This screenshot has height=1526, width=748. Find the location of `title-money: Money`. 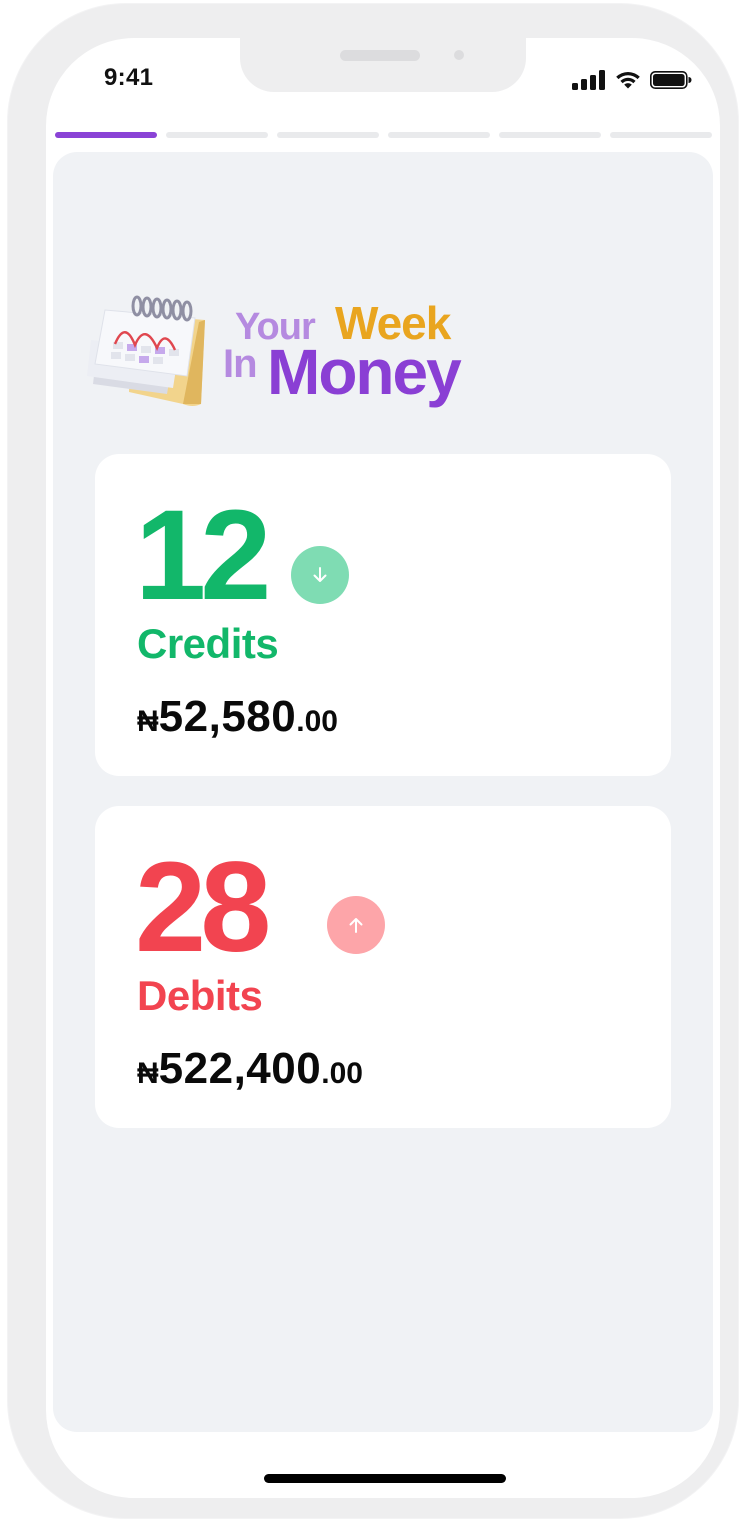

title-money: Money is located at coordinates (364, 372).